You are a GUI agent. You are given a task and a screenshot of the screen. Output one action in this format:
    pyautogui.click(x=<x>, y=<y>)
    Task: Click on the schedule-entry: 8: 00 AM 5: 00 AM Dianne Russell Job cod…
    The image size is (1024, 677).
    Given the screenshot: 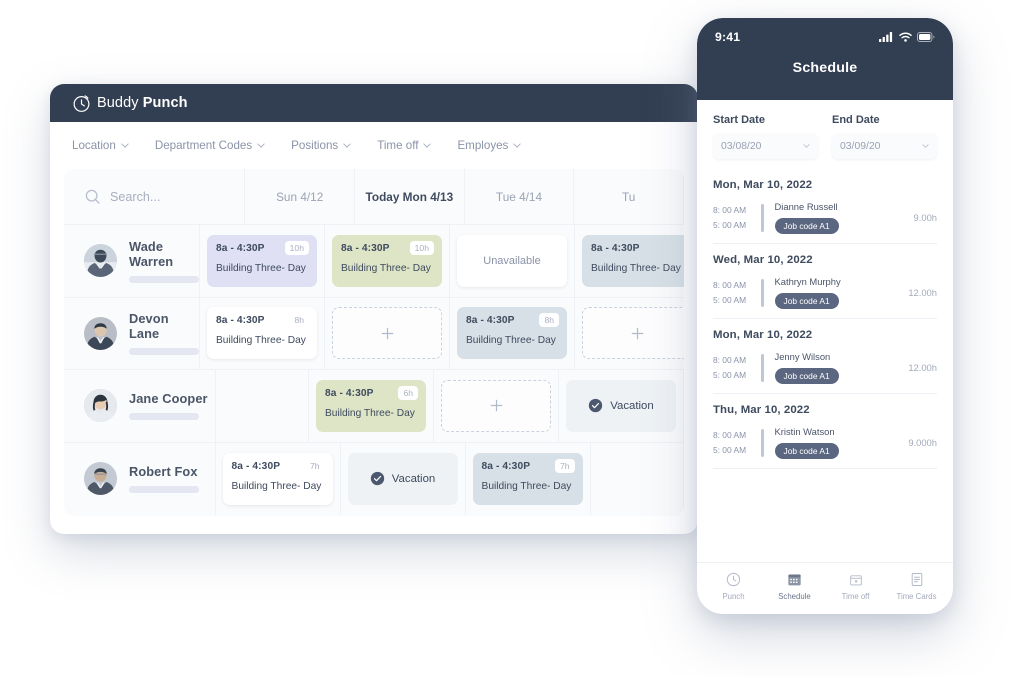 What is the action you would take?
    pyautogui.click(x=825, y=217)
    